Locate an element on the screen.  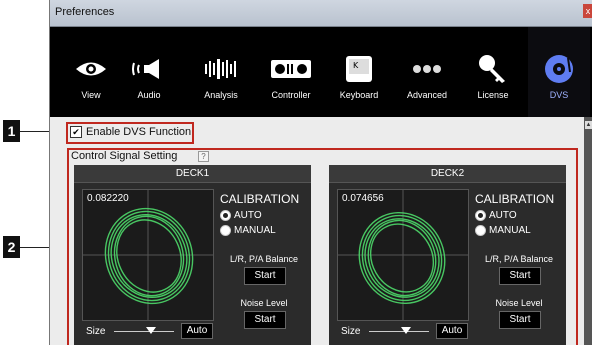
tab-analysis: Analysis is located at coordinates (221, 72).